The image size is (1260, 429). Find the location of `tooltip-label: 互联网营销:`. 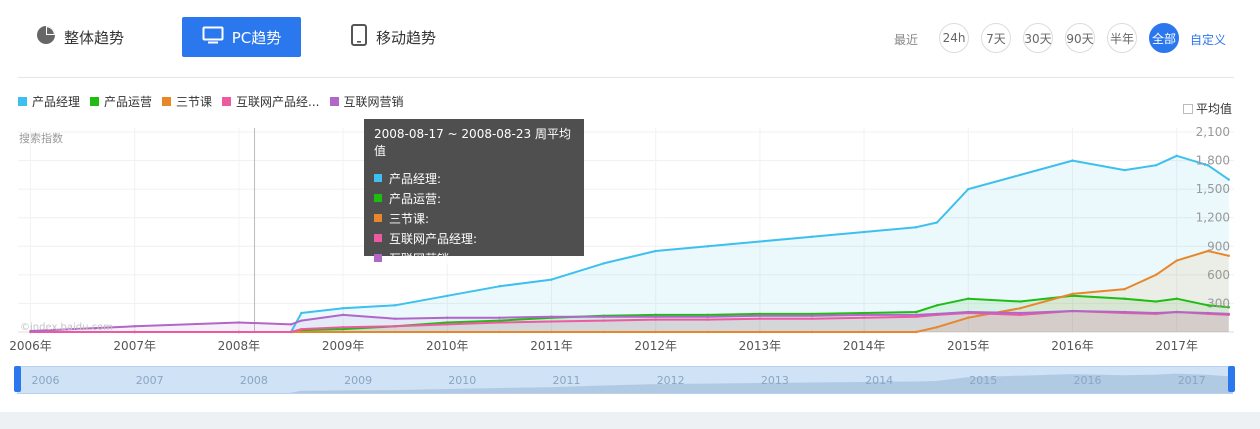

tooltip-label: 互联网营销: is located at coordinates (421, 258).